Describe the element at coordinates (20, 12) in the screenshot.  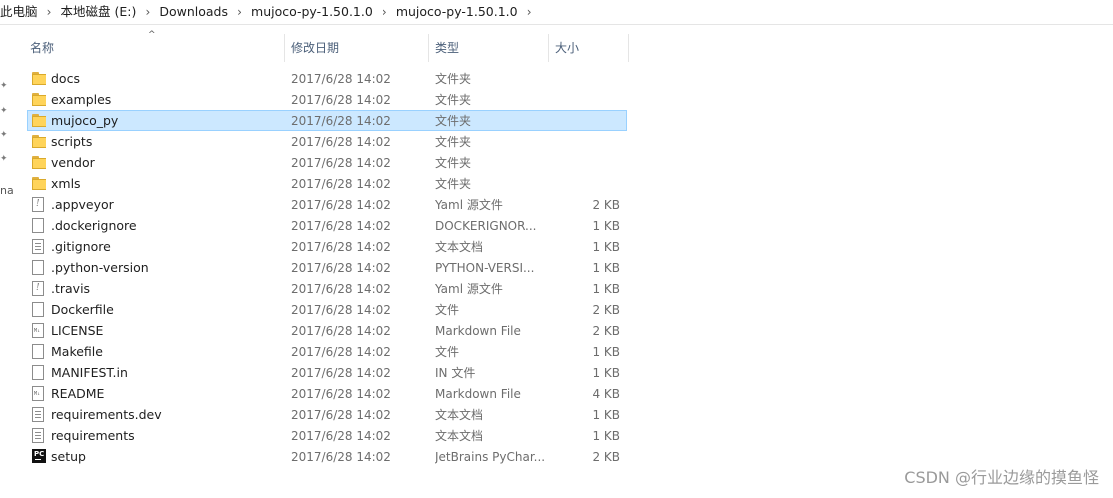
I see `breadcrumb-this-pc: 此电脑` at that location.